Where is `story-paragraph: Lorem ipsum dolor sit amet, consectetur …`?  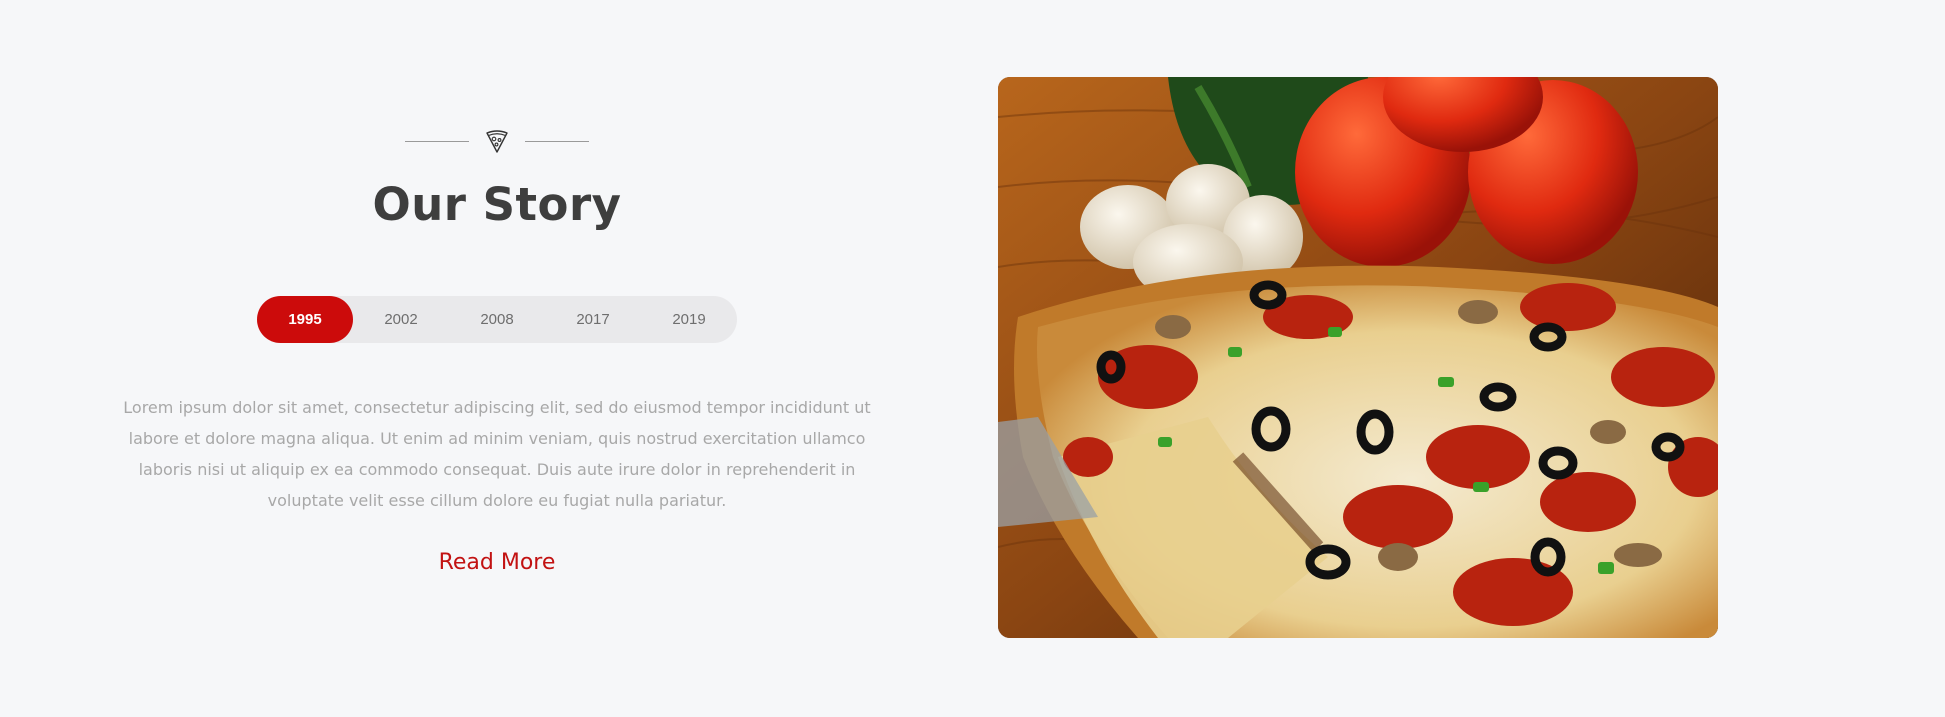
story-paragraph: Lorem ipsum dolor sit amet, consectetur … is located at coordinates (497, 454).